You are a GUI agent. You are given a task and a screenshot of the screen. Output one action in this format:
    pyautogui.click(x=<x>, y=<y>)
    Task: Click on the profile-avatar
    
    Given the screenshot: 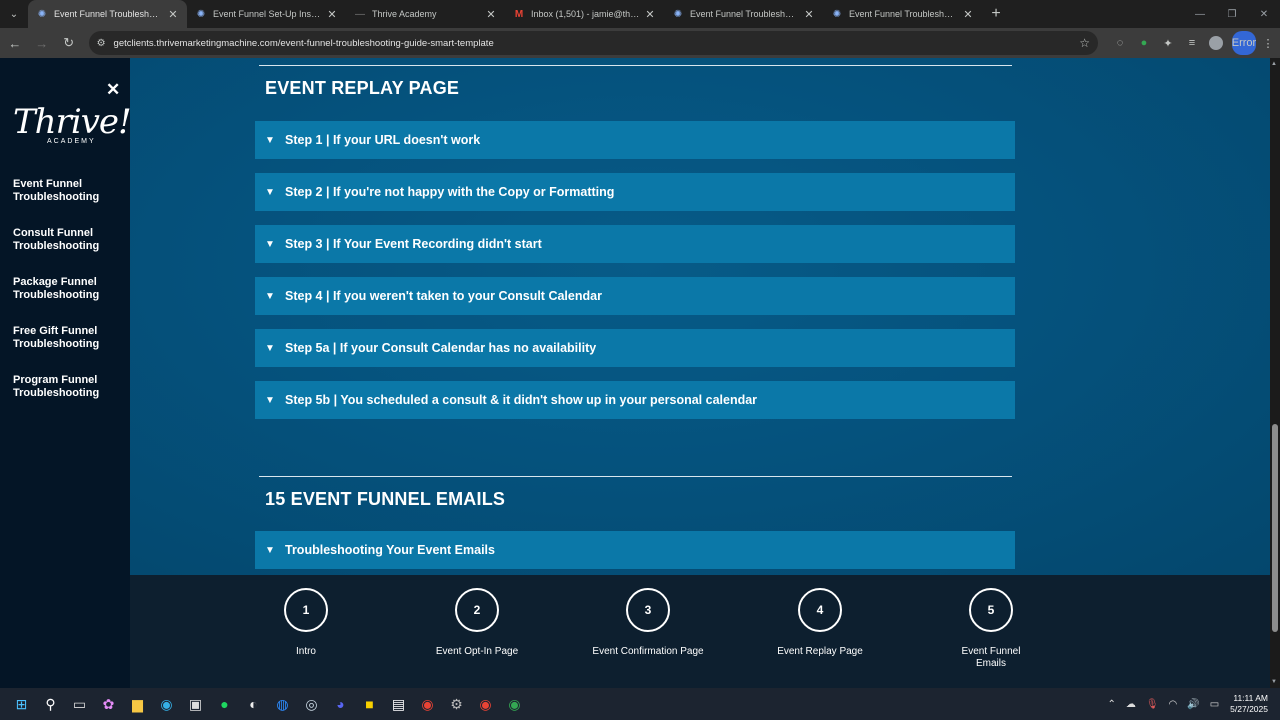 What is the action you would take?
    pyautogui.click(x=1215, y=43)
    